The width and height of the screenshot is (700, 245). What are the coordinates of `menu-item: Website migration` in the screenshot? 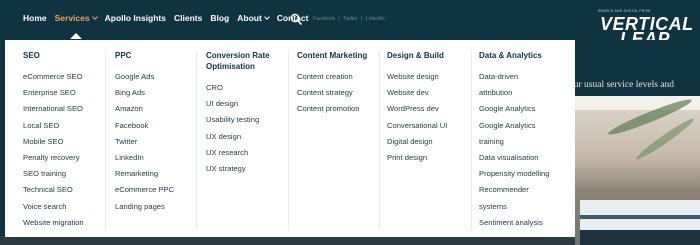 It's located at (67, 223).